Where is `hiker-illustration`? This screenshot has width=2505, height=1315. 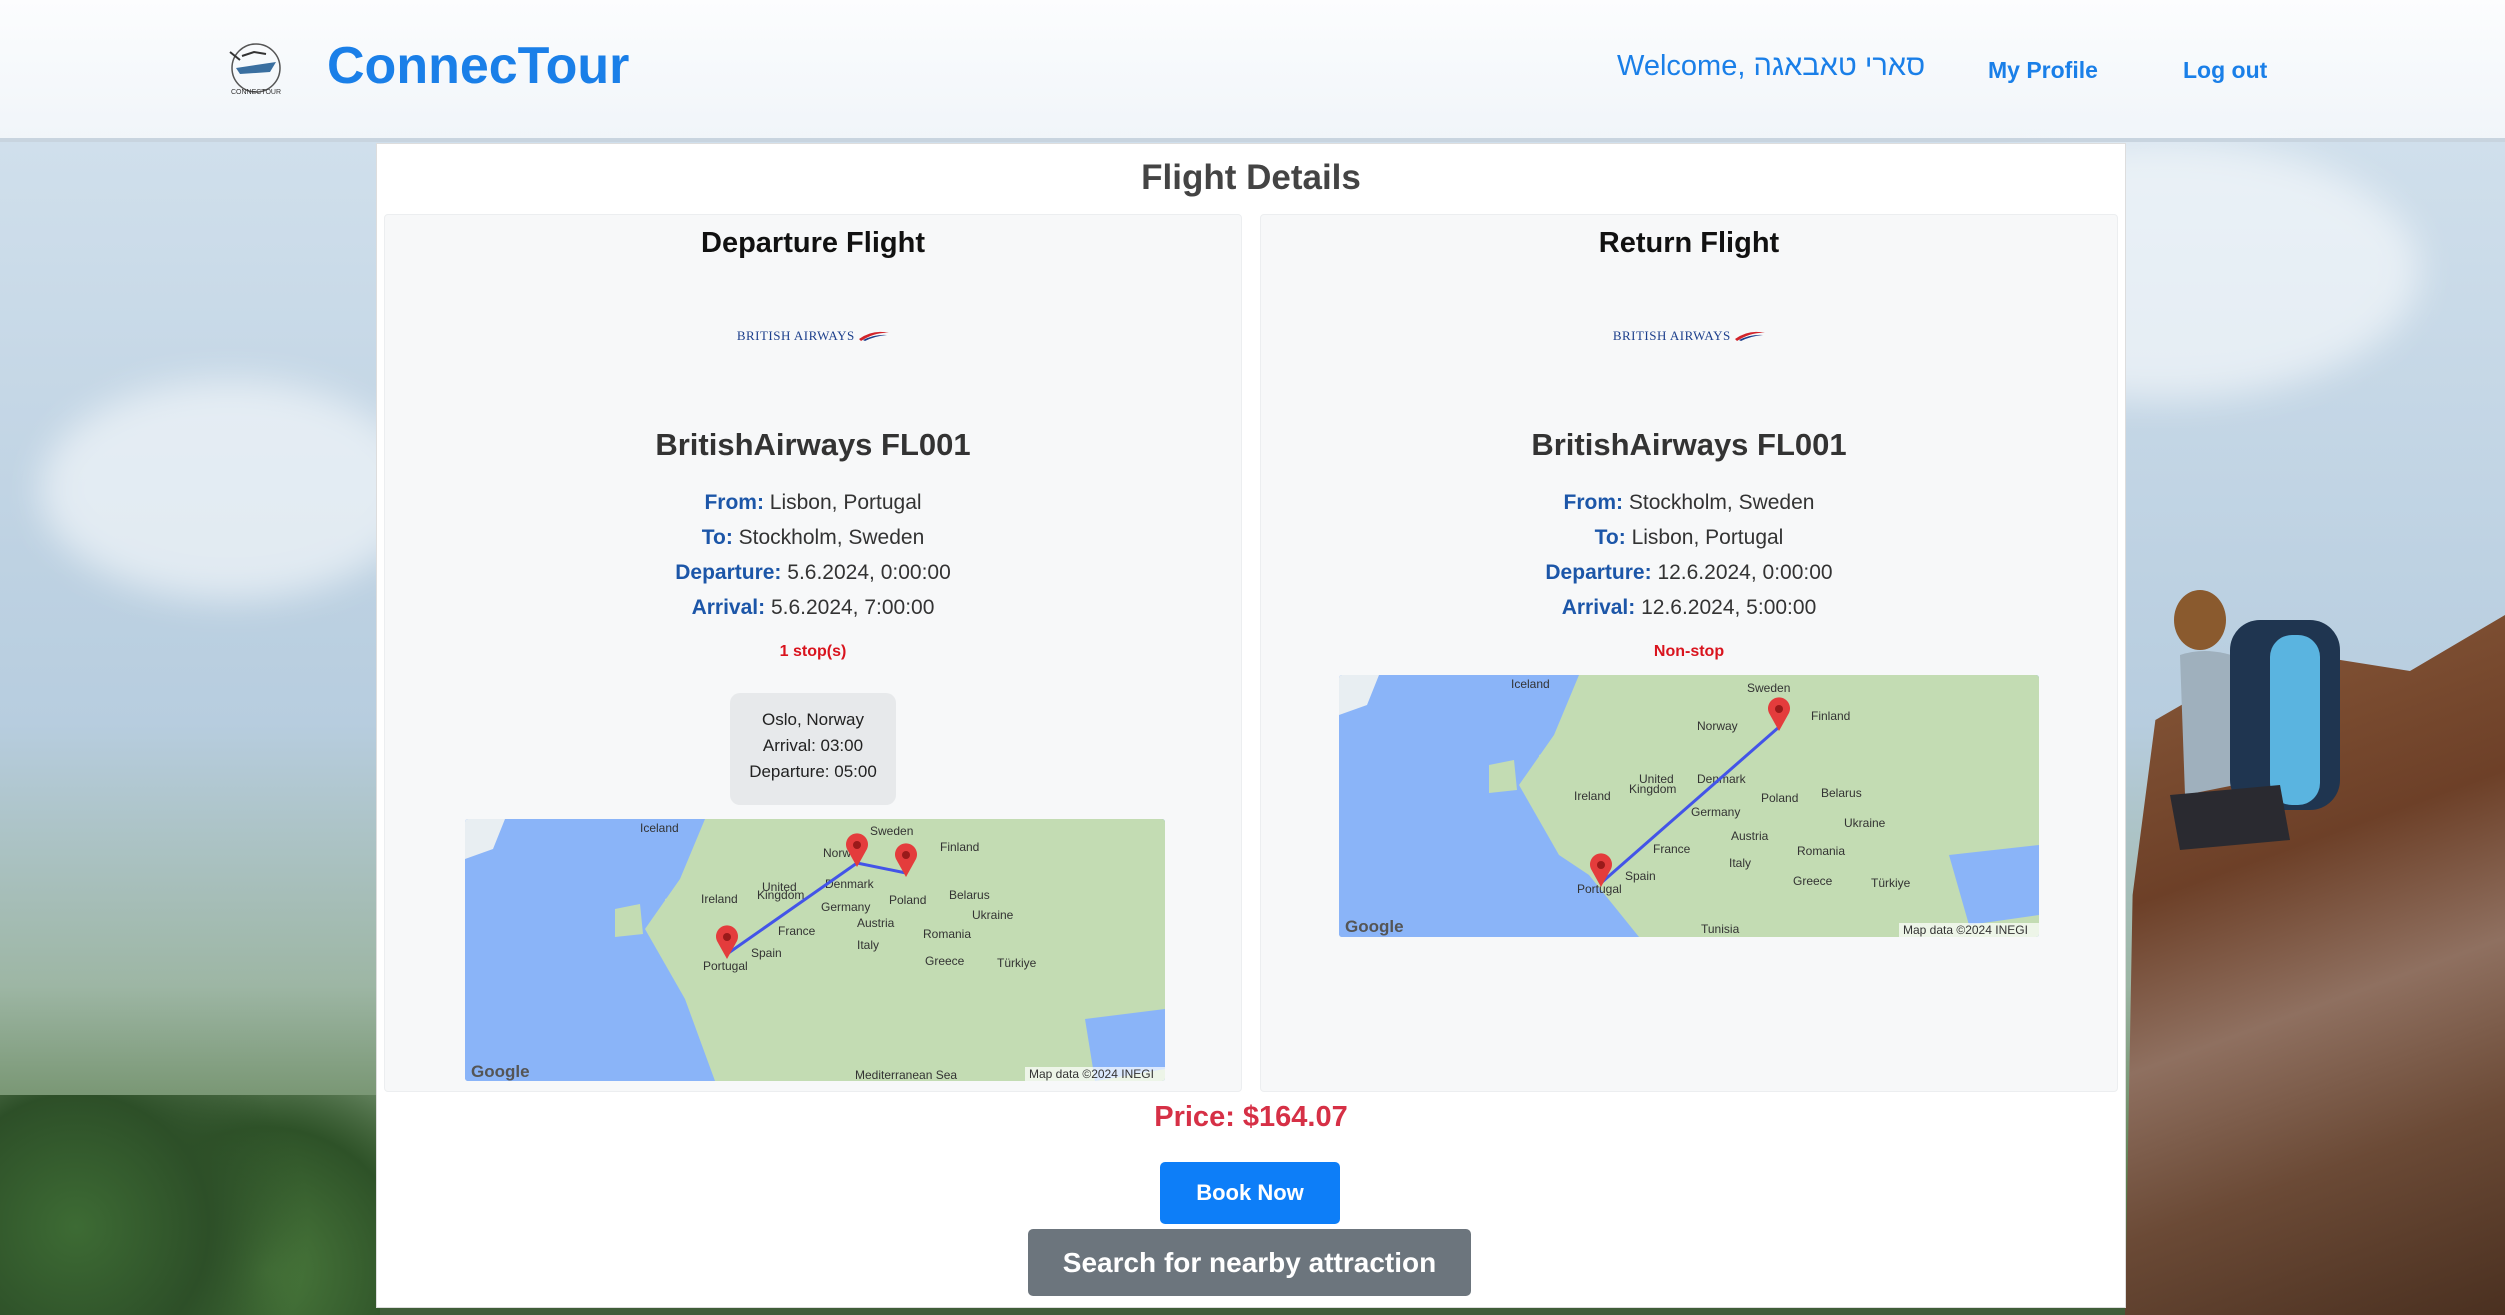
hiker-illustration is located at coordinates (2255, 720).